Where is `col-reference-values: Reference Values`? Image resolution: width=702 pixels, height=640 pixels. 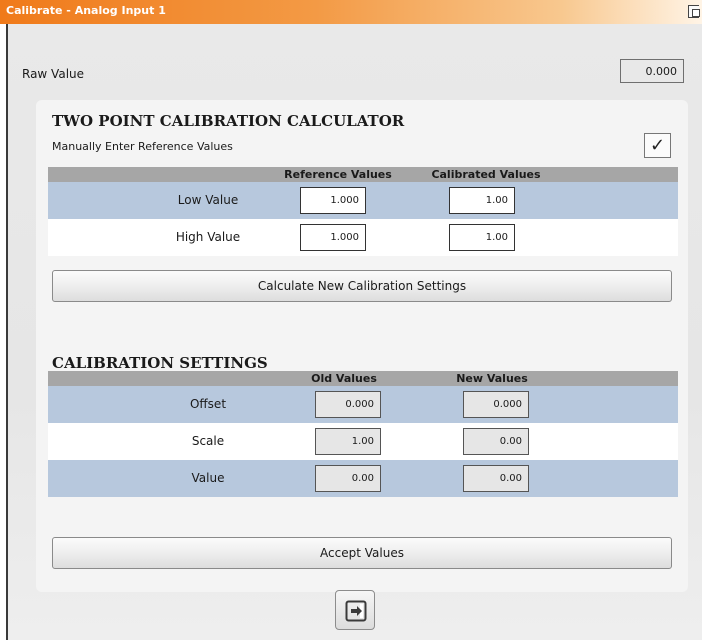 col-reference-values: Reference Values is located at coordinates (338, 174).